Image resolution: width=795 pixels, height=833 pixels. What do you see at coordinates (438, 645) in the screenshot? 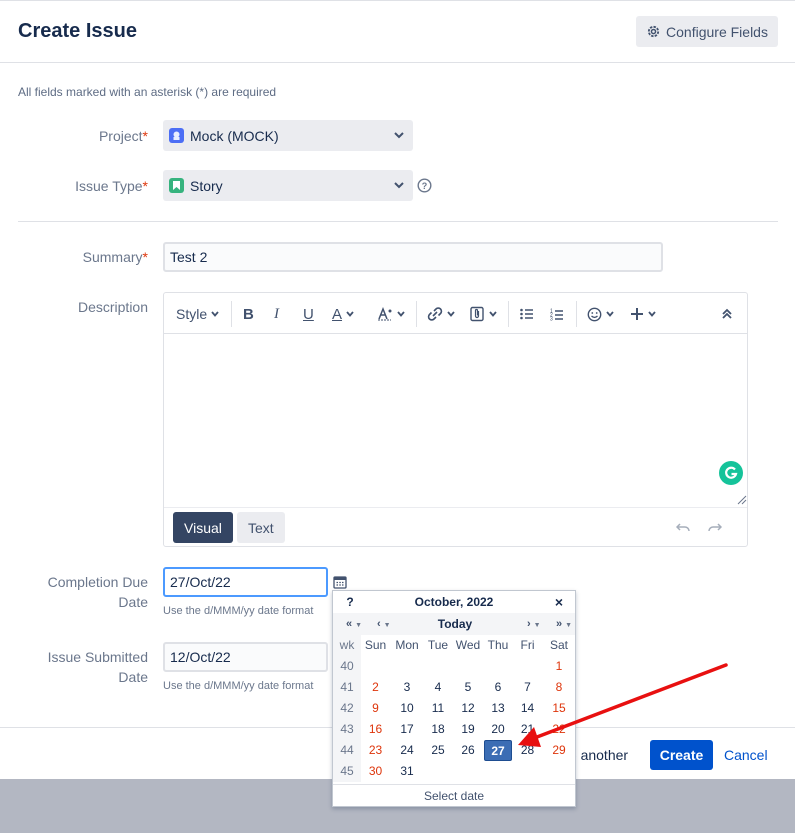
I see `weekday-header: Tue` at bounding box center [438, 645].